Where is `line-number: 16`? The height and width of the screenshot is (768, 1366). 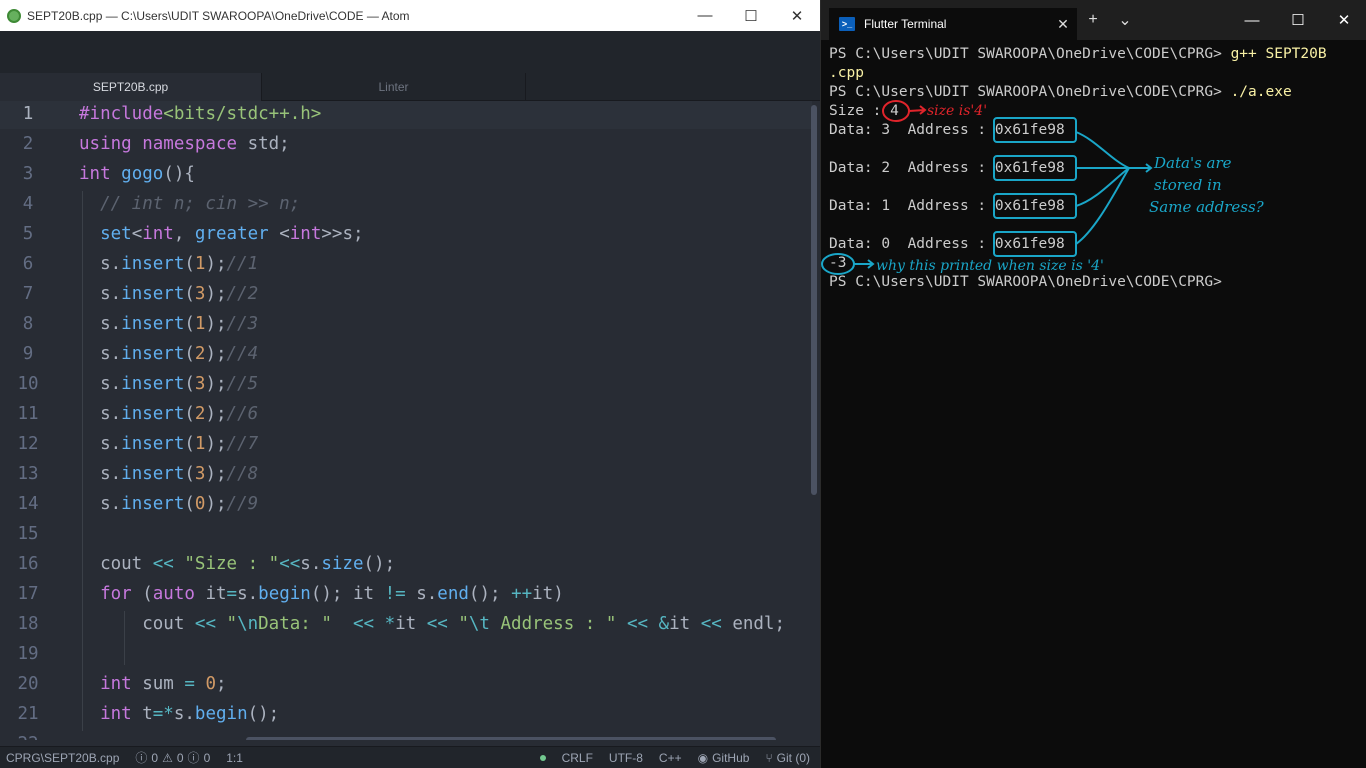
line-number: 16 is located at coordinates (28, 564).